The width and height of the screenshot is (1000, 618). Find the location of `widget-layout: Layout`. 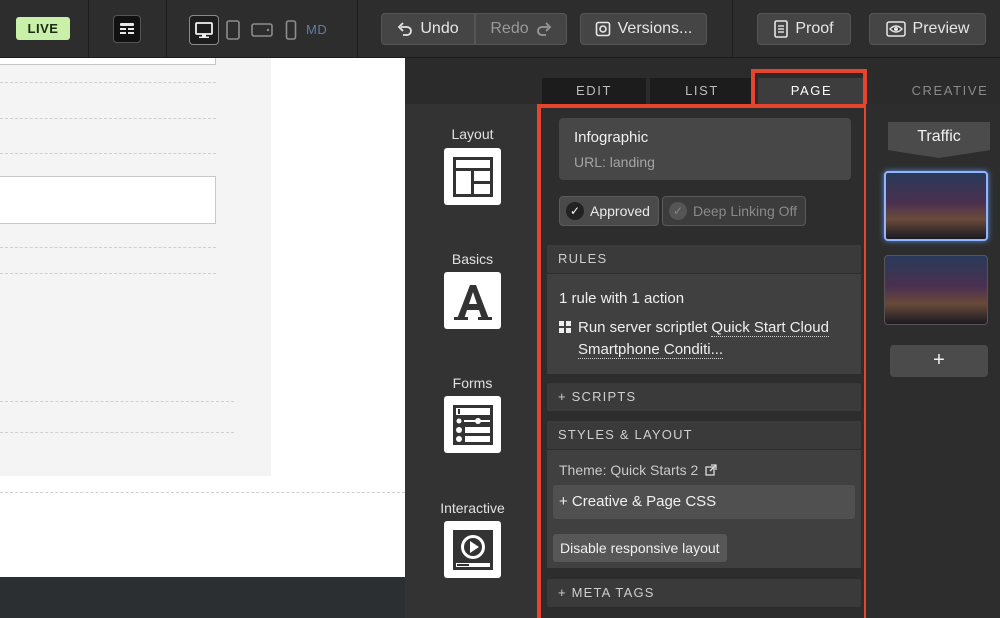

widget-layout: Layout is located at coordinates (472, 134).